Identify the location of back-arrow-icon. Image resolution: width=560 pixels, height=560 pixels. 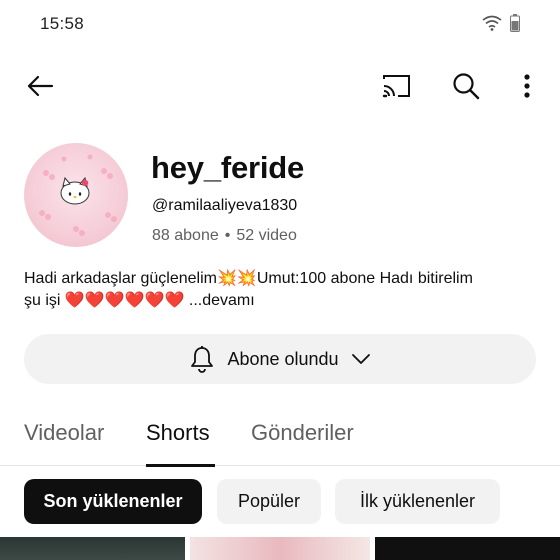
(40, 86).